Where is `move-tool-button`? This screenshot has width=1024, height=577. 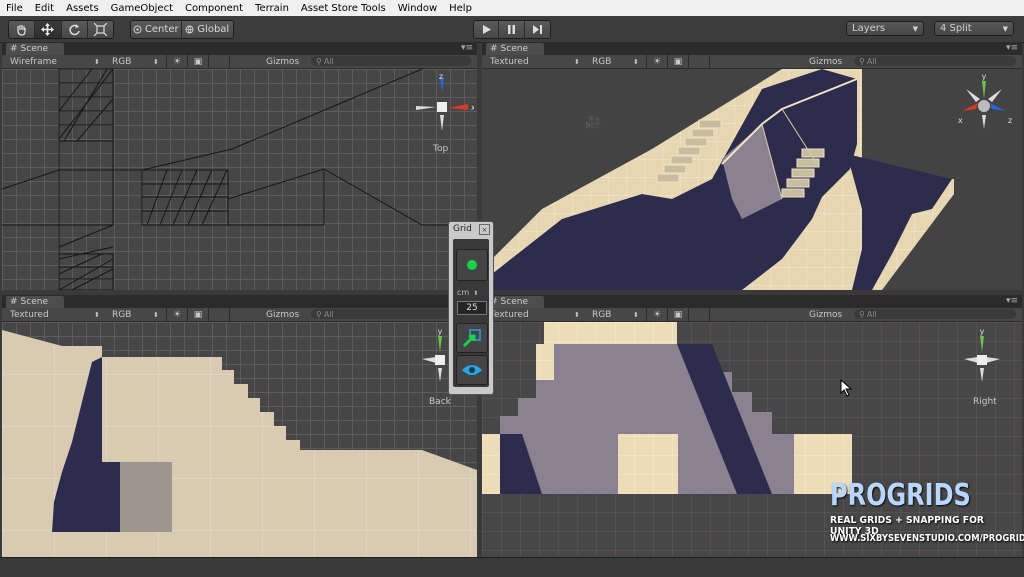
move-tool-button is located at coordinates (48, 29).